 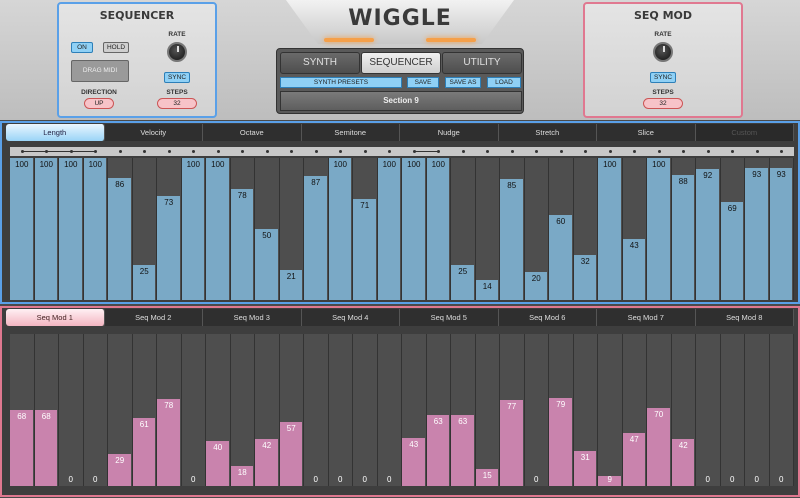 I want to click on step-11: 42, so click(x=267, y=410).